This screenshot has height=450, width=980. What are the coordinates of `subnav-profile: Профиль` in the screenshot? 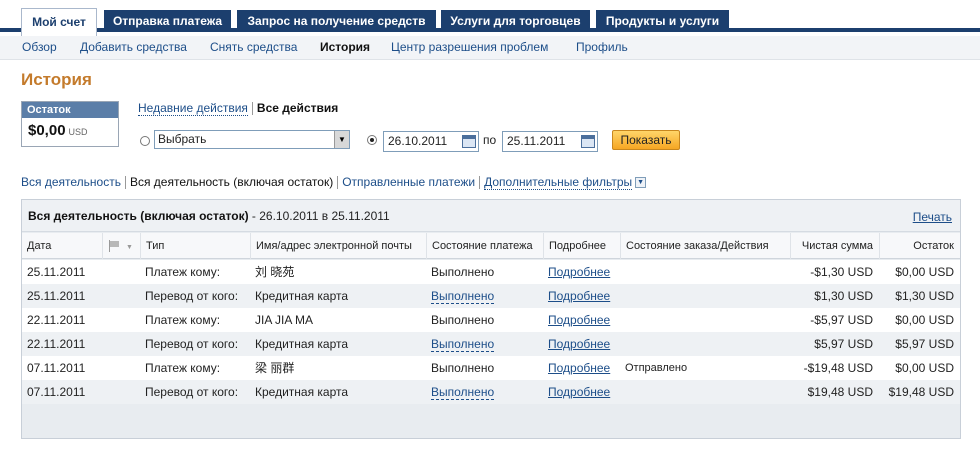 It's located at (602, 47).